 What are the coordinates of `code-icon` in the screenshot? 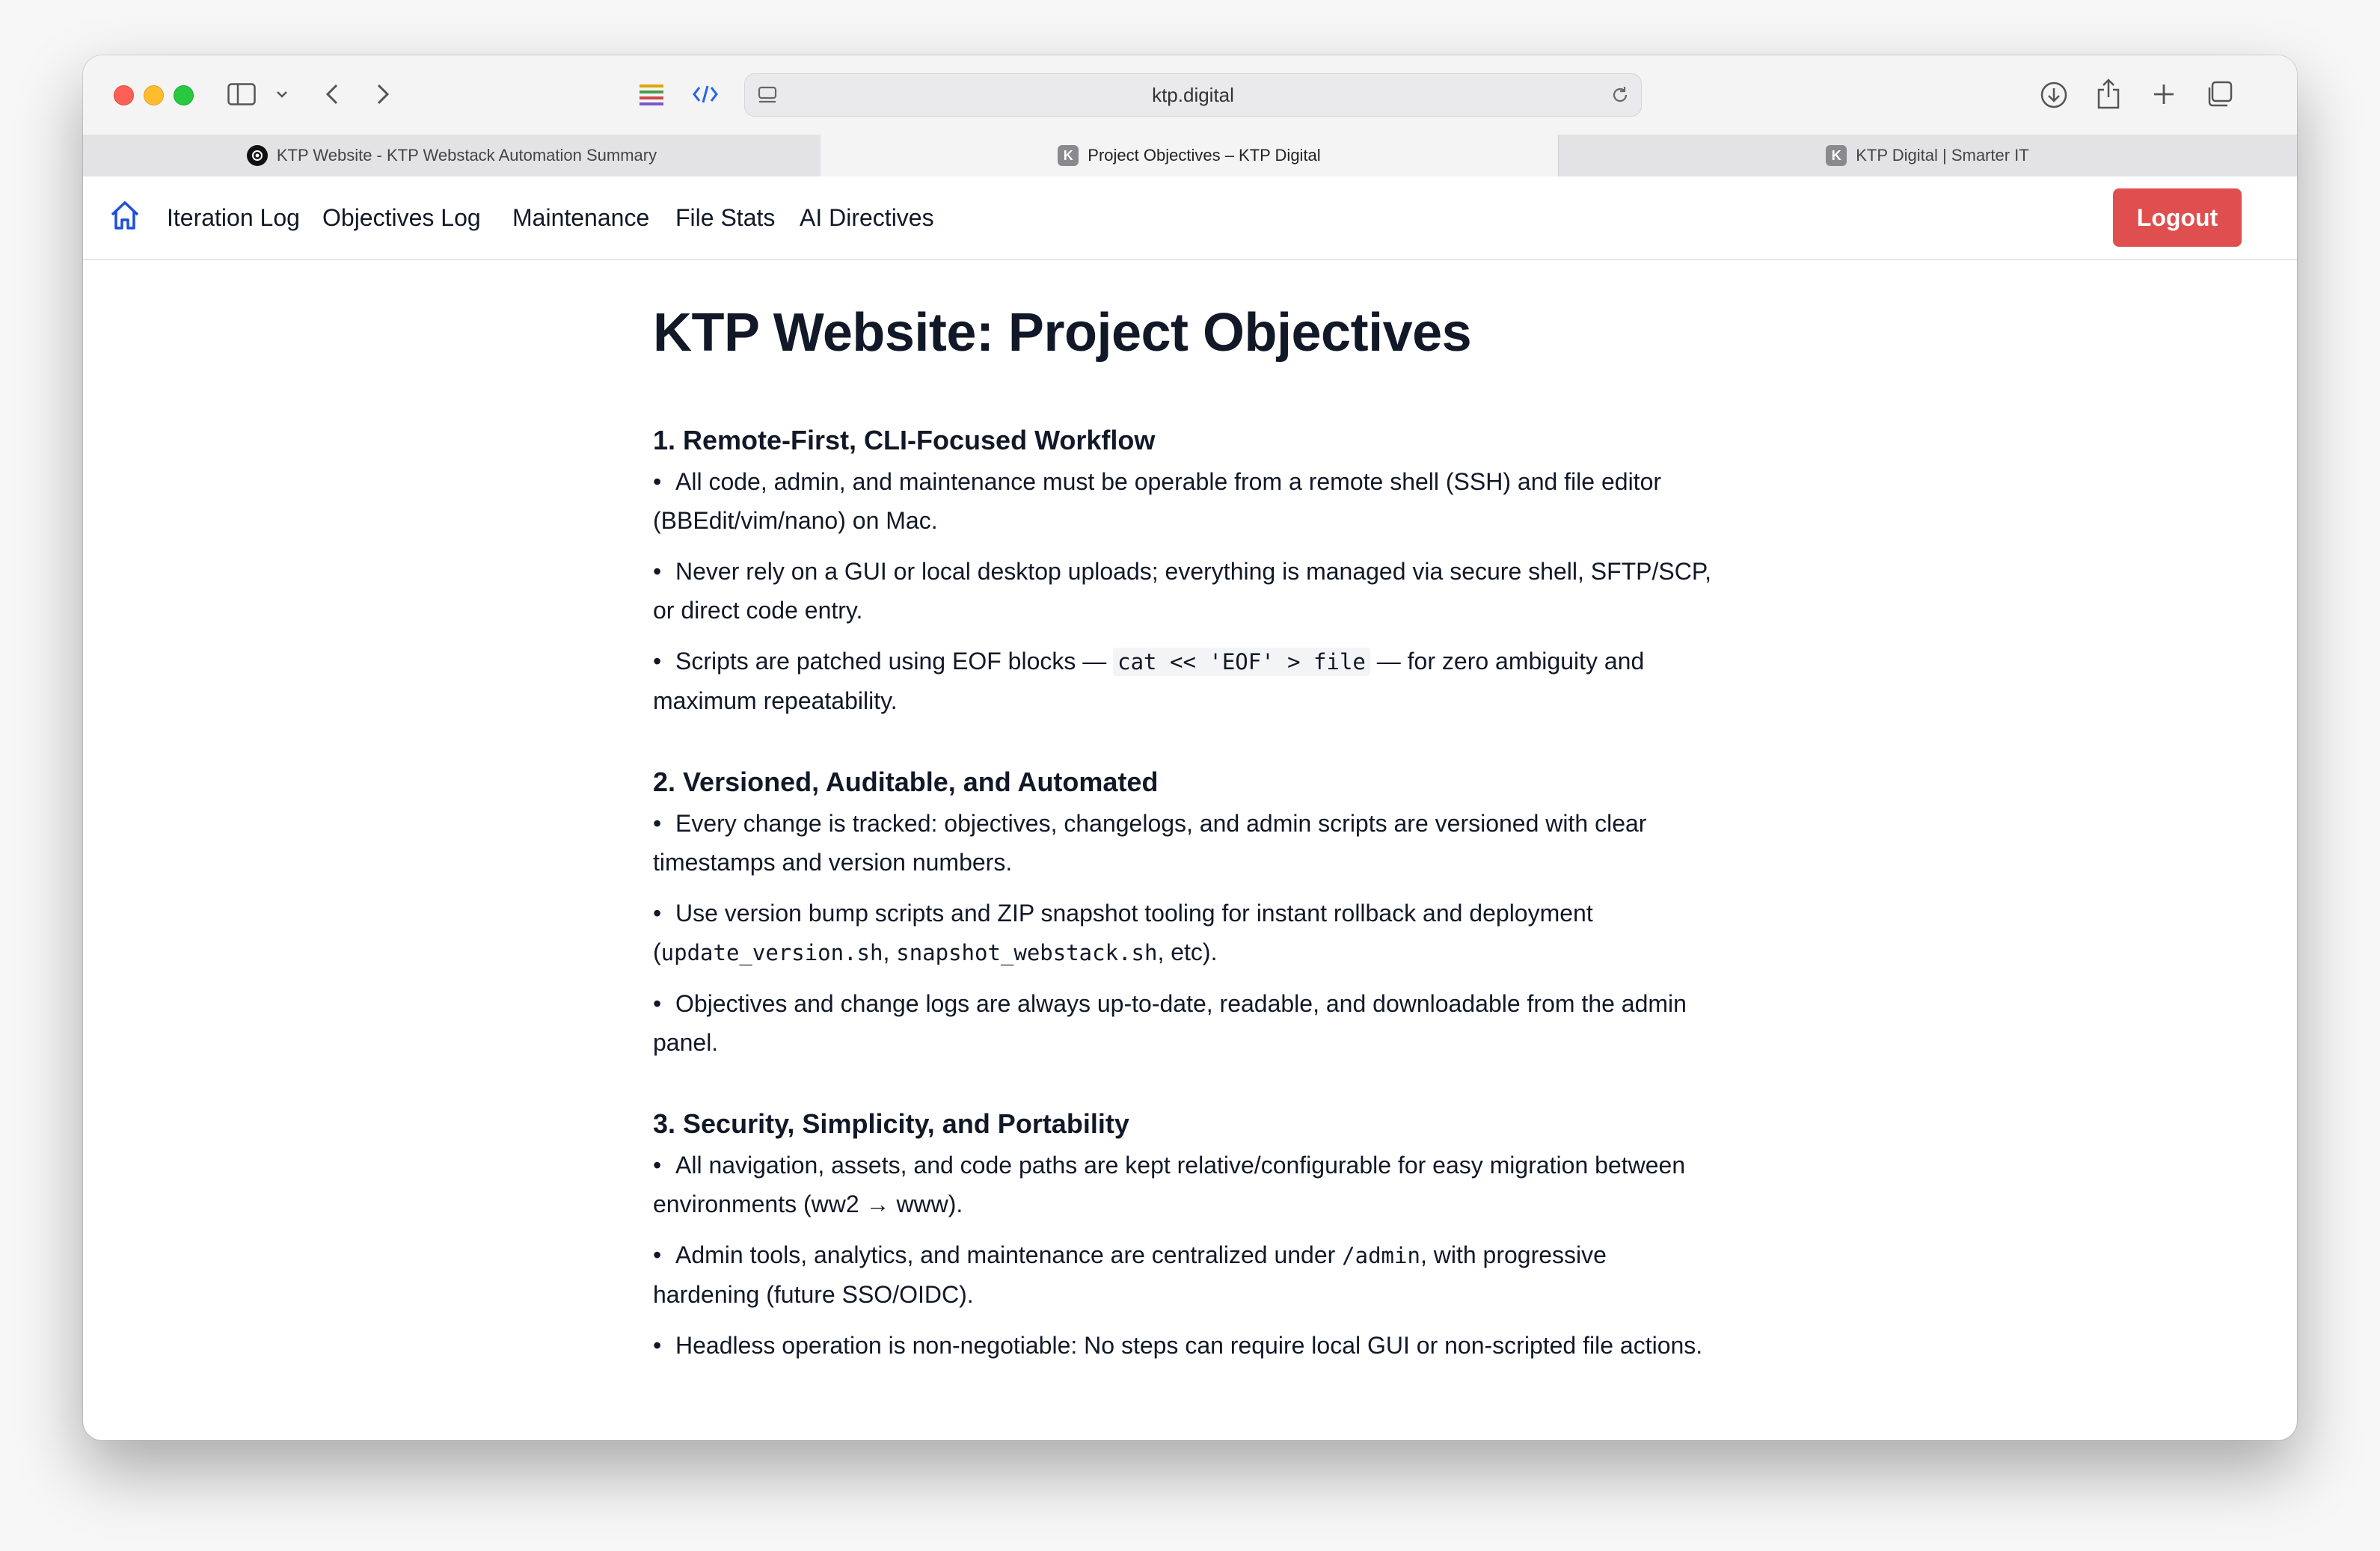 It's located at (705, 94).